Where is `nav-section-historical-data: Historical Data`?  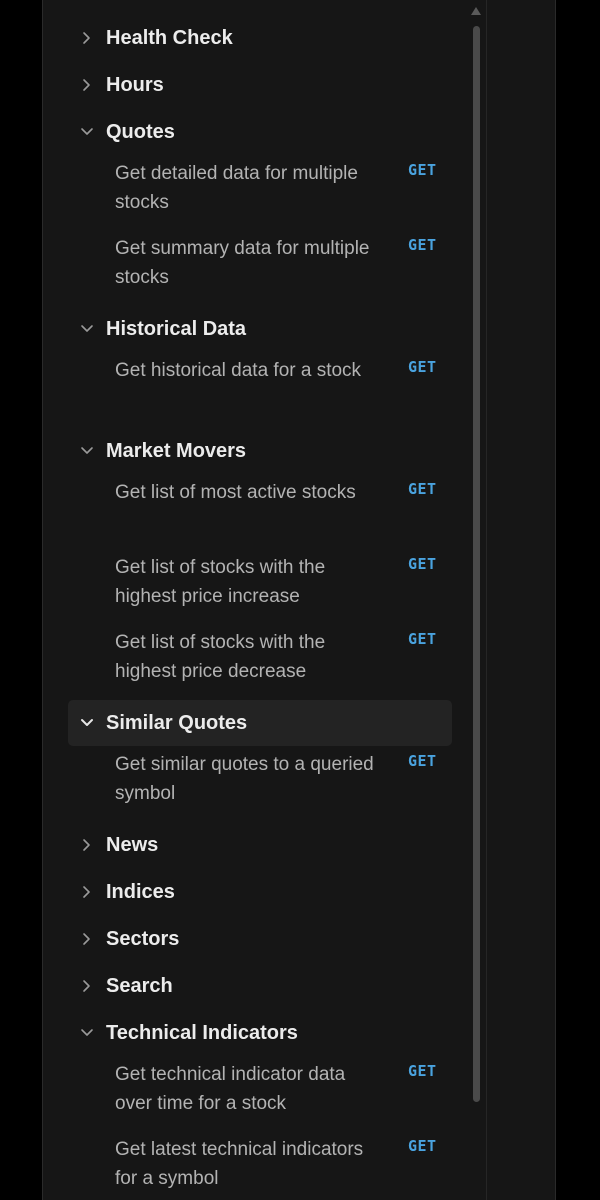 nav-section-historical-data: Historical Data is located at coordinates (260, 329).